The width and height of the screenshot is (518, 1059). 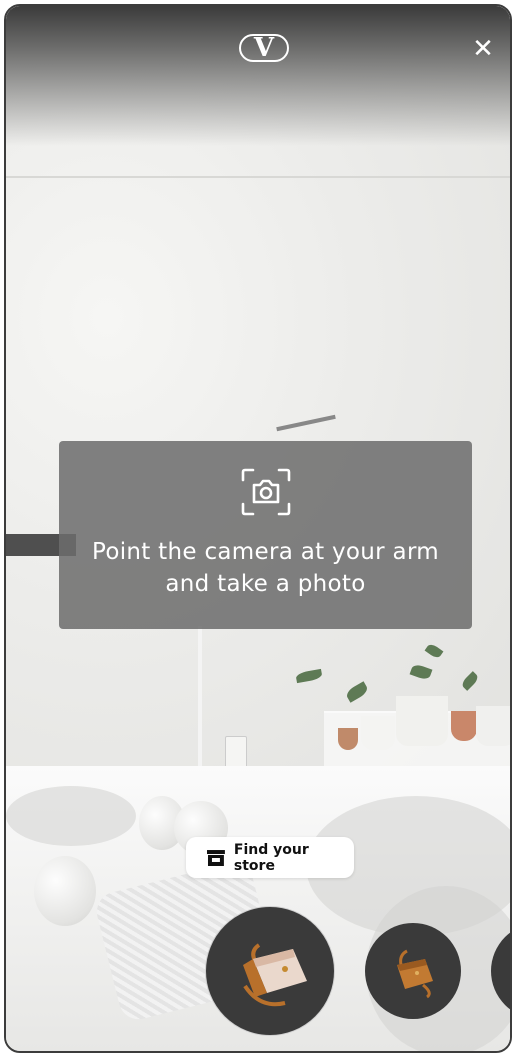 I want to click on brand-logo: V, so click(x=264, y=48).